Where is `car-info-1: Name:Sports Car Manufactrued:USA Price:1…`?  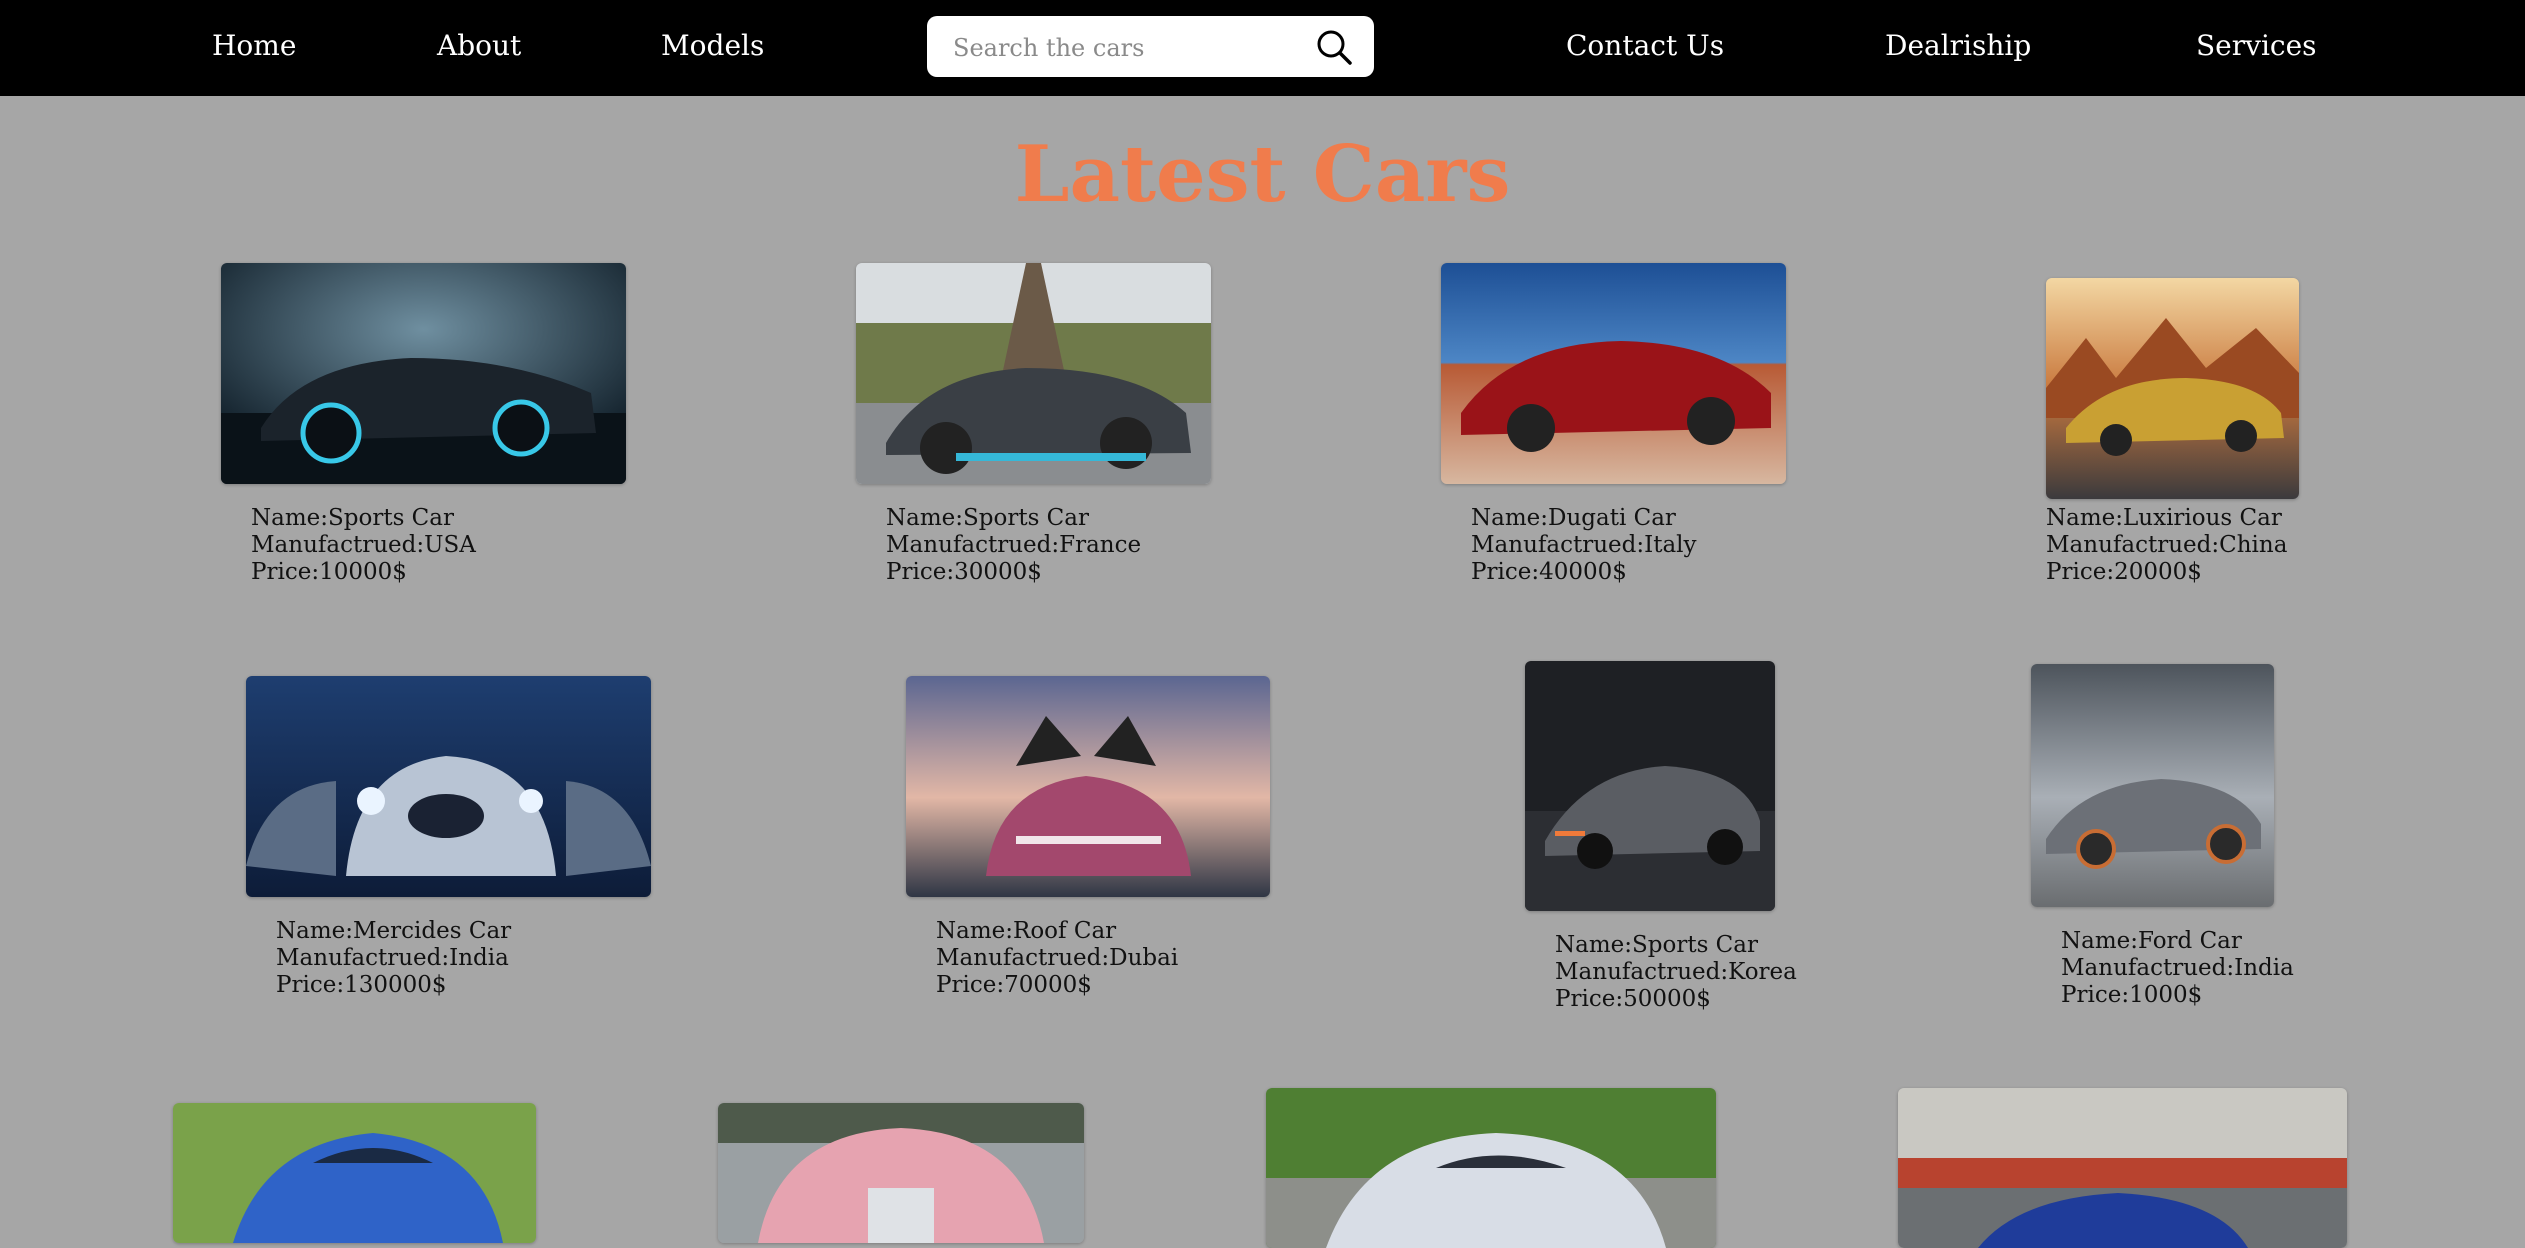 car-info-1: Name:Sports Car Manufactrued:USA Price:1… is located at coordinates (363, 545).